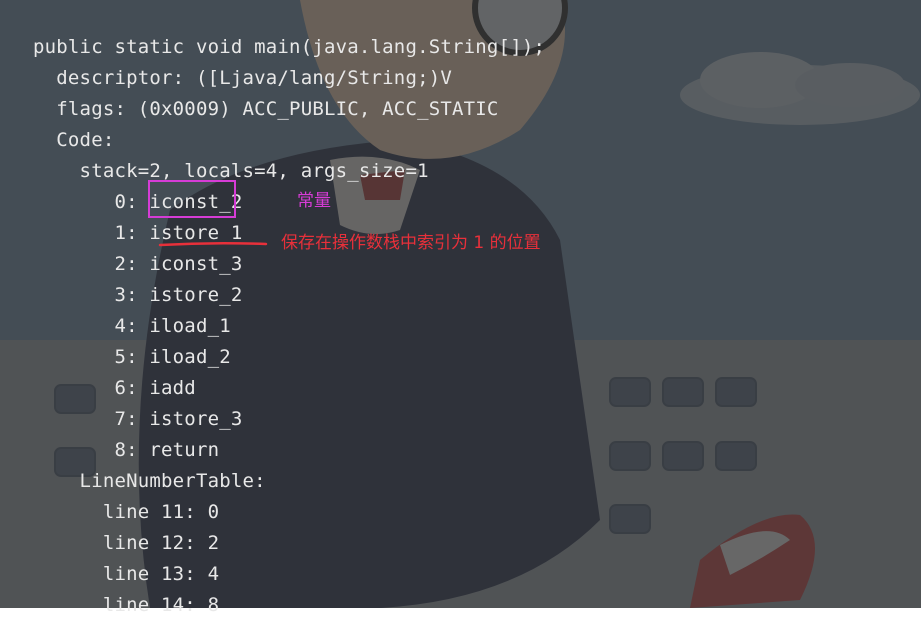 The image size is (921, 621). Describe the element at coordinates (138, 419) in the screenshot. I see `instruction-line: 7: istore_3` at that location.